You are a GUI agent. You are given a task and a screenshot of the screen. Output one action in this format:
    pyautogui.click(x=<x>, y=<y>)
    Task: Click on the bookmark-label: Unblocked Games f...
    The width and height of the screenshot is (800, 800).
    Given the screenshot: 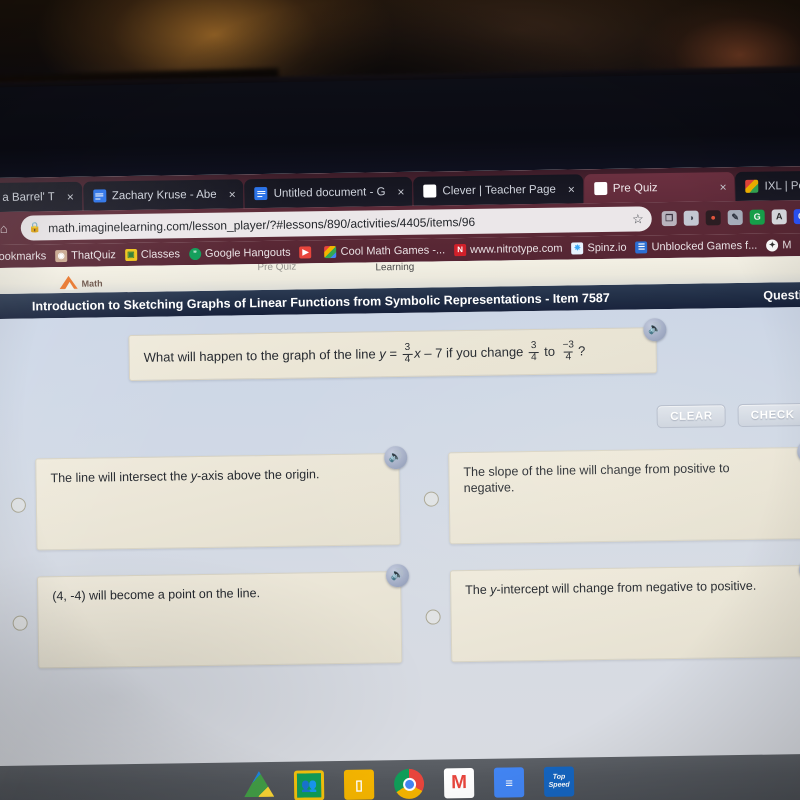 What is the action you would take?
    pyautogui.click(x=704, y=246)
    